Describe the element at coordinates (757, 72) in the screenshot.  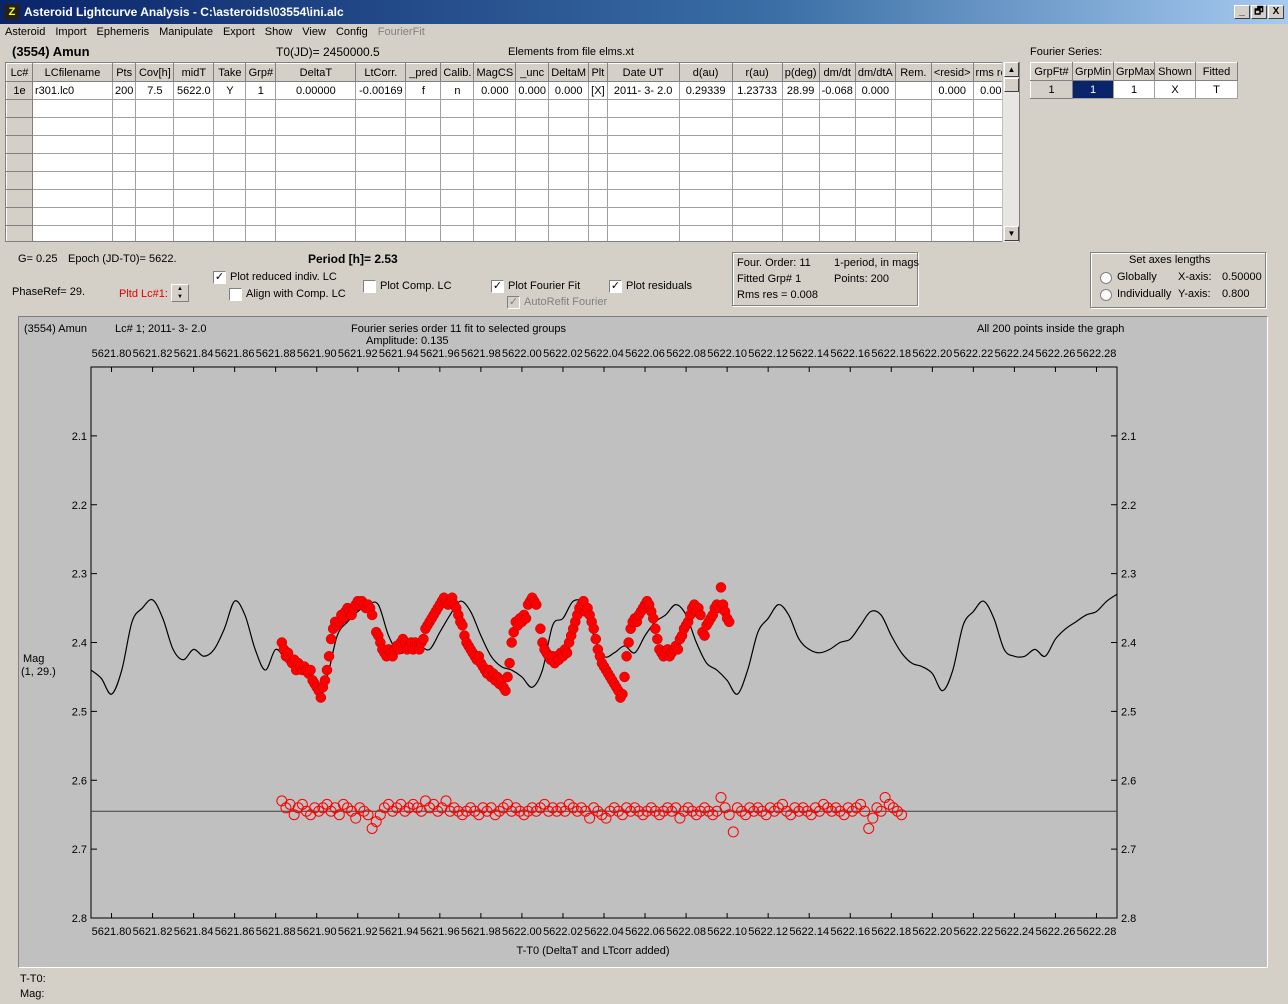
I see `column-header: r(au)` at that location.